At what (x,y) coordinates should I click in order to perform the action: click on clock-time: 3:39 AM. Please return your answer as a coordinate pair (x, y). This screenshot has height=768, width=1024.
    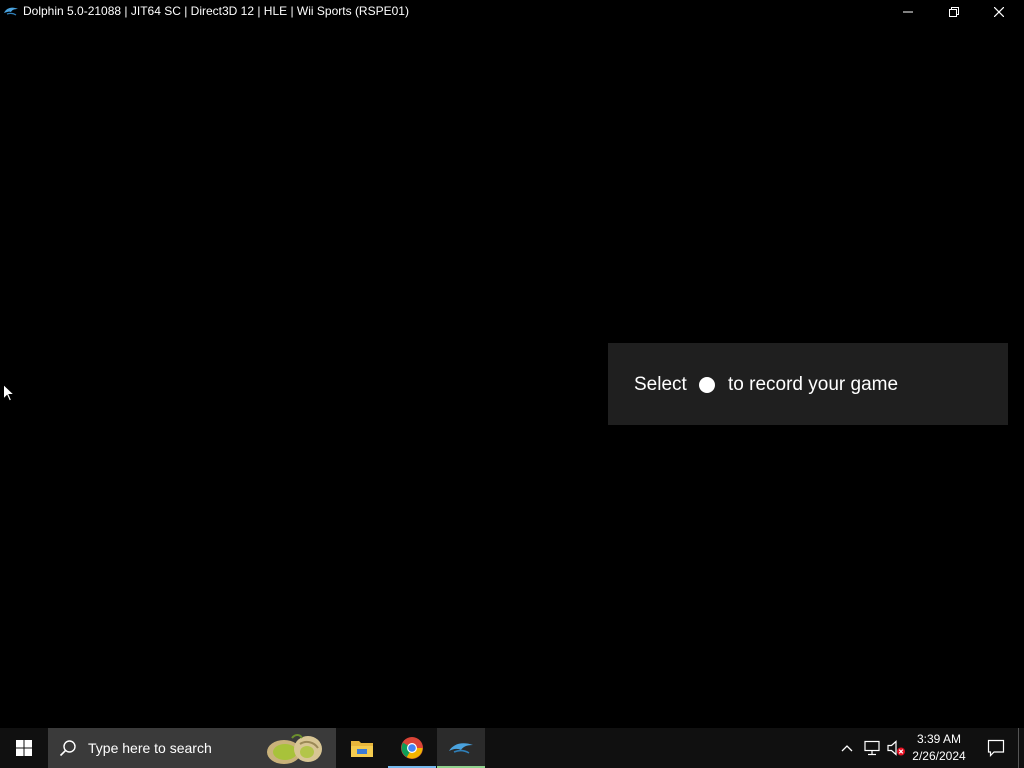
    Looking at the image, I should click on (939, 739).